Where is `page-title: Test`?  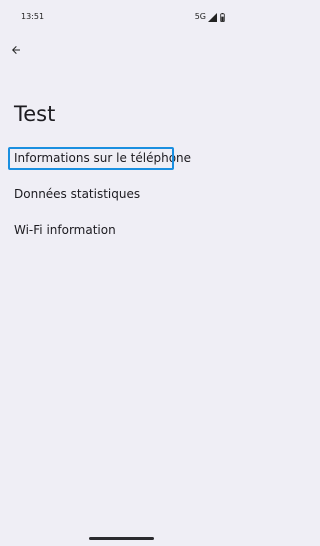 page-title: Test is located at coordinates (35, 114).